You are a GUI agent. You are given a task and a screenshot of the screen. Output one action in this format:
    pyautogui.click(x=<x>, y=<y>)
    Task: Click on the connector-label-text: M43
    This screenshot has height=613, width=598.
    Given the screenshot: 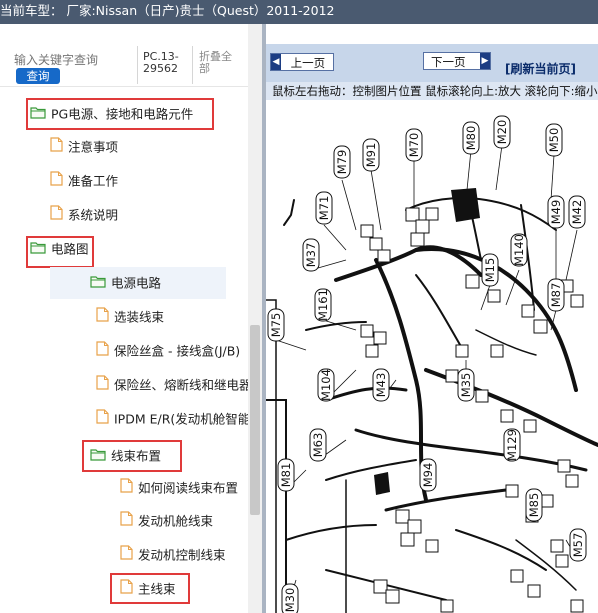 What is the action you would take?
    pyautogui.click(x=381, y=385)
    